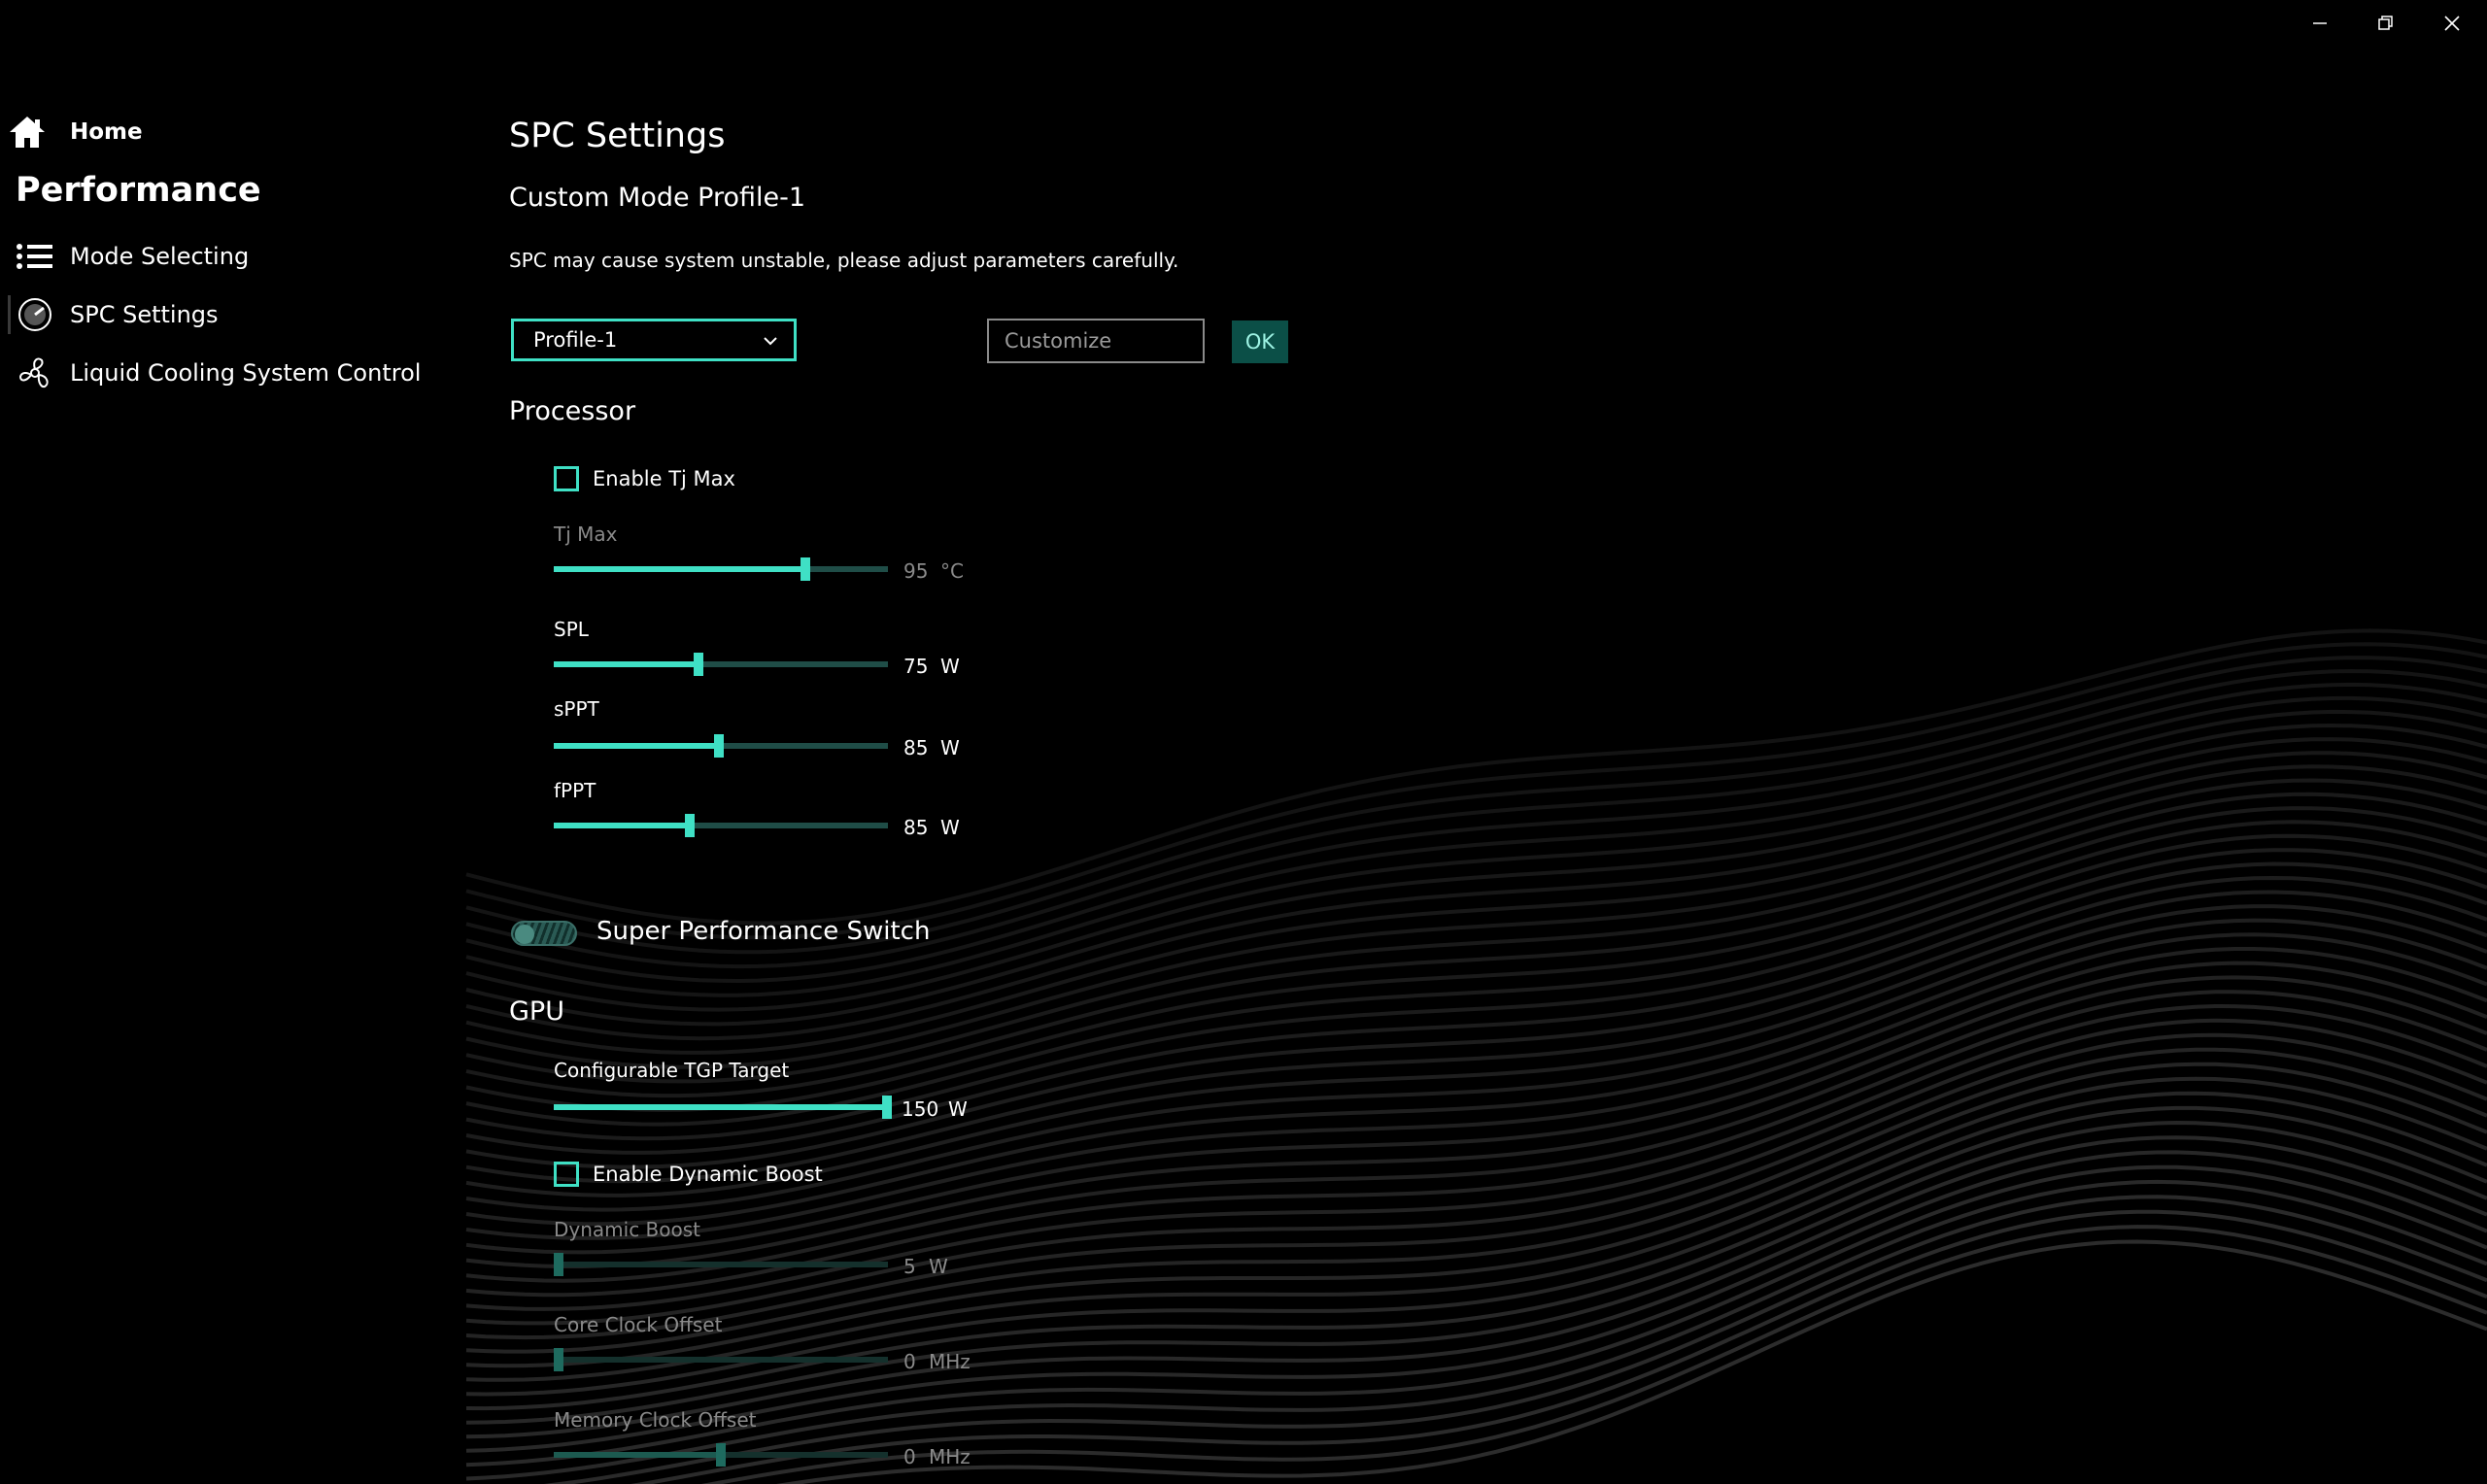  What do you see at coordinates (566, 478) in the screenshot?
I see `enable-tjmax-checkbox` at bounding box center [566, 478].